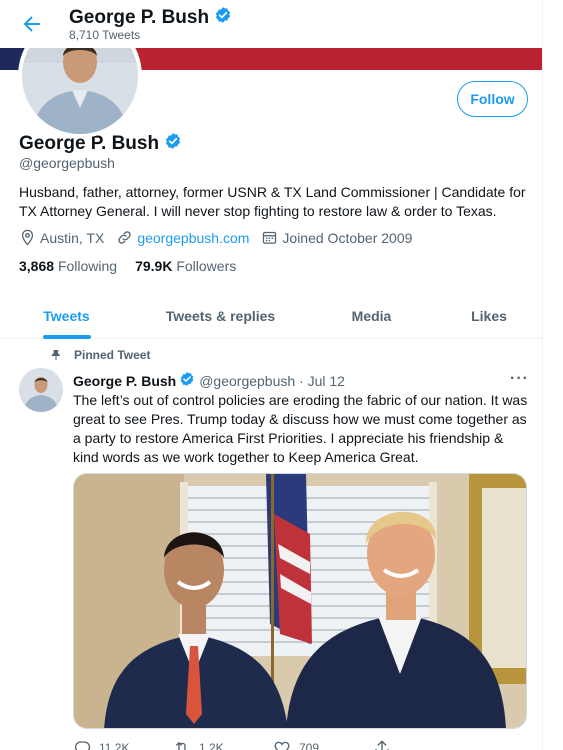 This screenshot has height=750, width=563. What do you see at coordinates (423, 744) in the screenshot?
I see `share-action` at bounding box center [423, 744].